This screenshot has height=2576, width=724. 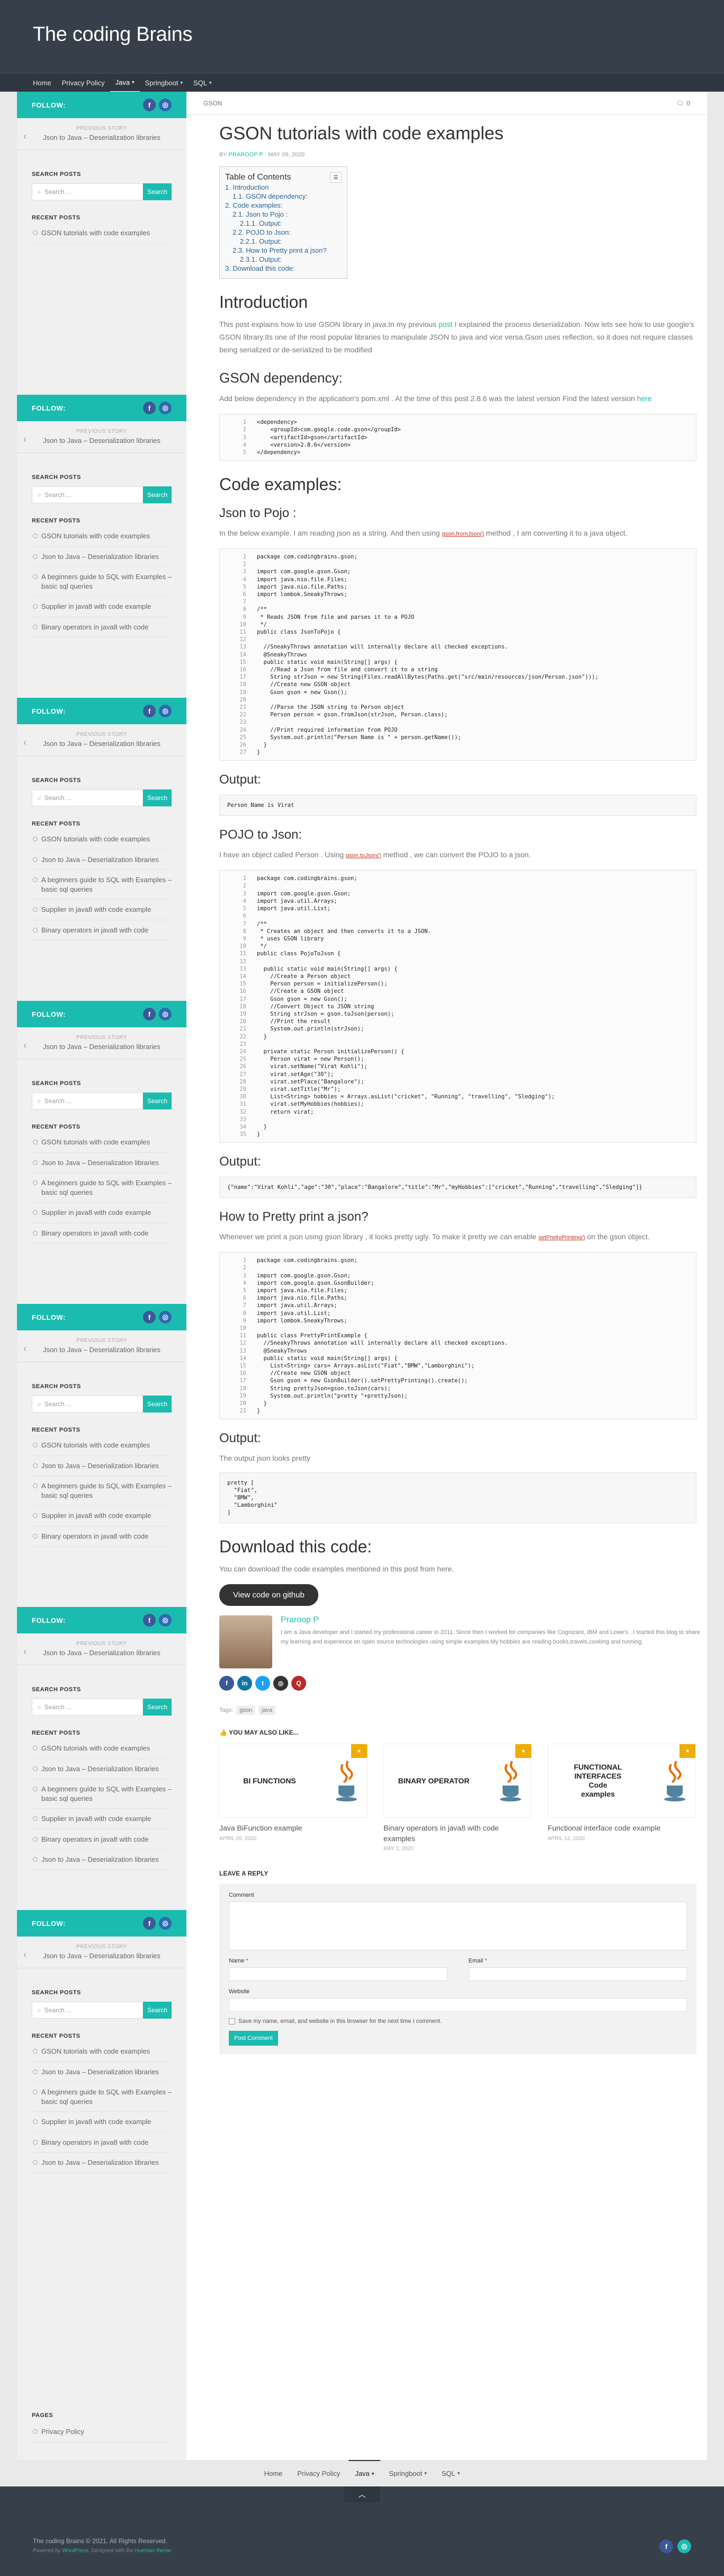 I want to click on toc-item: 1.1. GSON dependency:, so click(x=283, y=196).